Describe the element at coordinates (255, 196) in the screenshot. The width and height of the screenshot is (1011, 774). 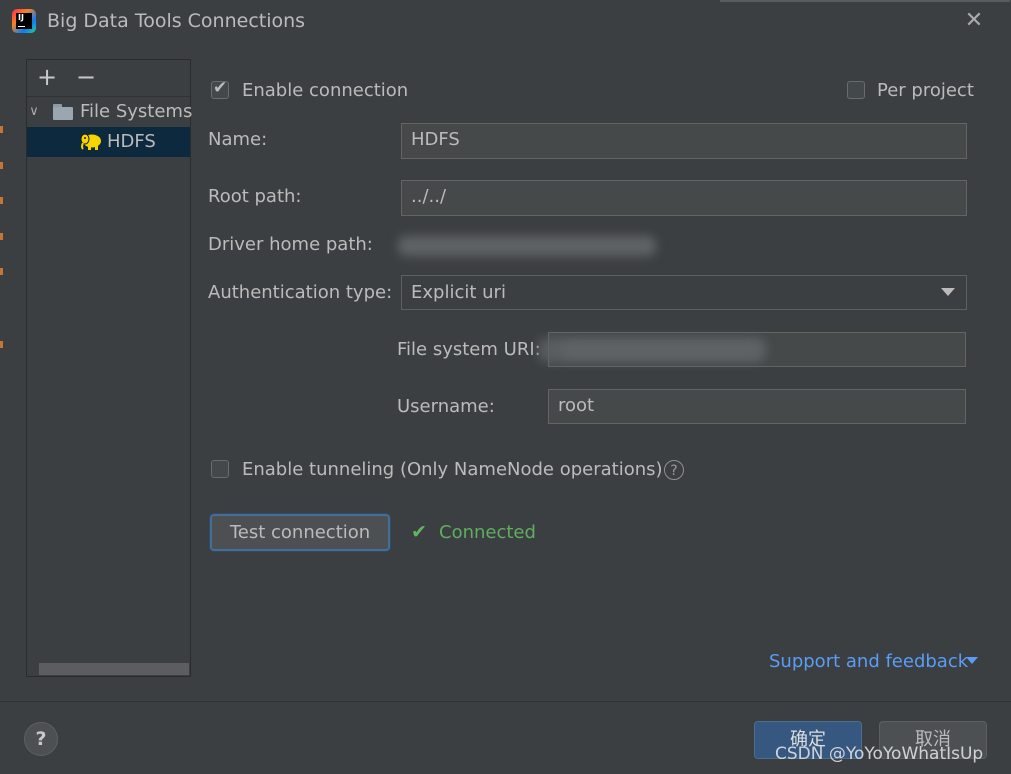
I see `root-path-label: Root path:` at that location.